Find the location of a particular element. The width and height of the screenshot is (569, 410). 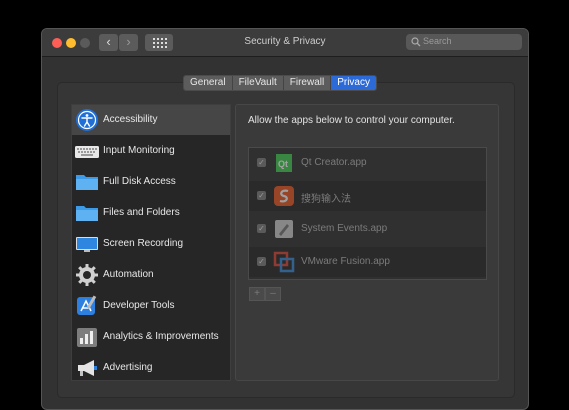

qt-creator-icon: Qt is located at coordinates (284, 163).